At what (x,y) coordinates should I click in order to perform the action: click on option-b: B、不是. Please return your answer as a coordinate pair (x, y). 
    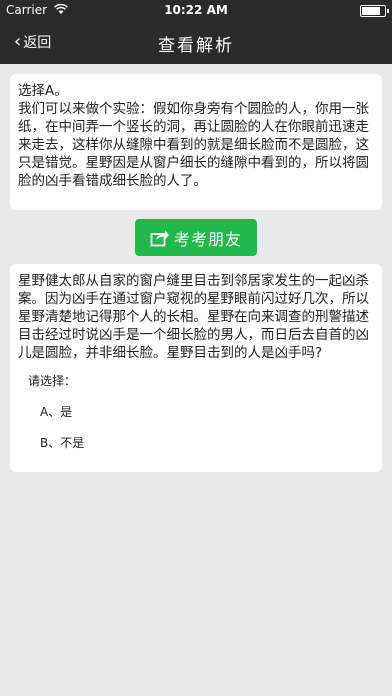
    Looking at the image, I should click on (207, 442).